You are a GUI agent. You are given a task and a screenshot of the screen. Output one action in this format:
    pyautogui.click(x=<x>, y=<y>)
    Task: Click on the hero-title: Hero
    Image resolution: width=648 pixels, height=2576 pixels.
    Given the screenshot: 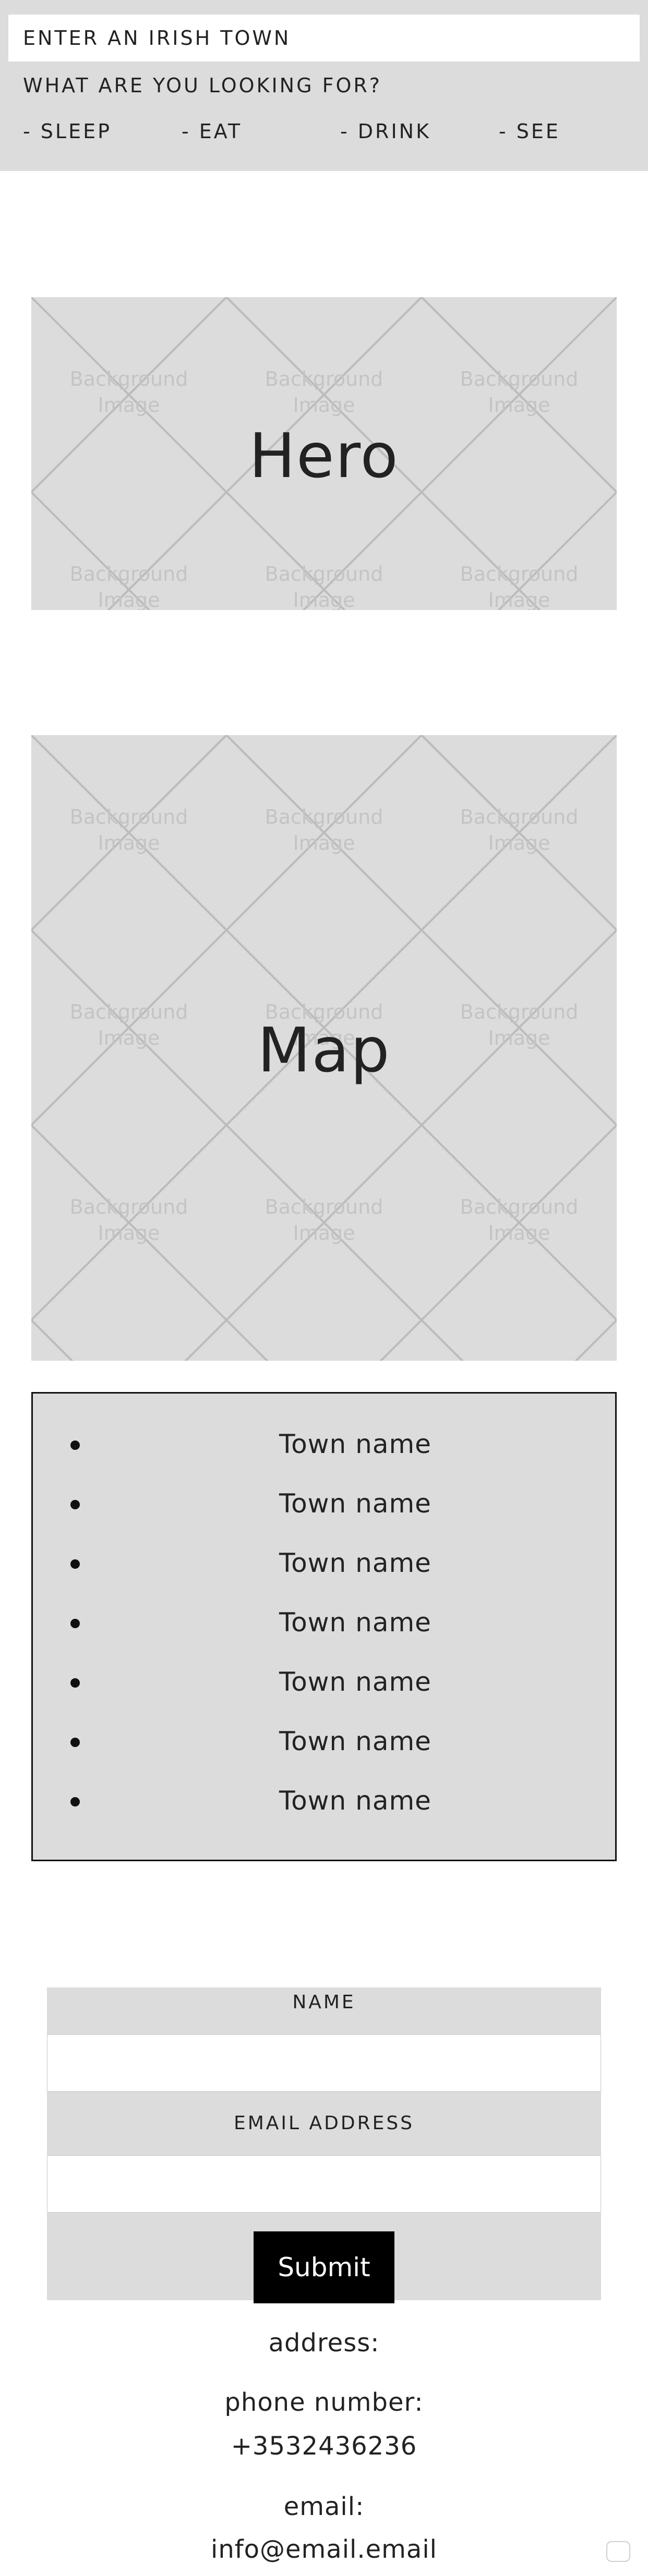 What is the action you would take?
    pyautogui.click(x=324, y=456)
    